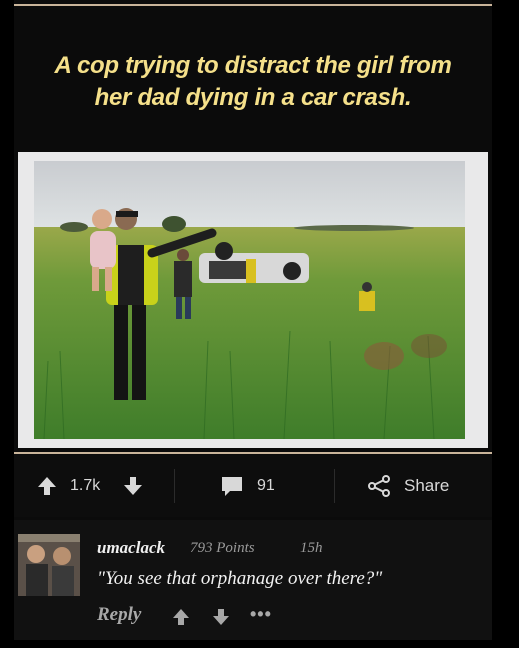  I want to click on action-bar: 1.7k 91 Share, so click(253, 486).